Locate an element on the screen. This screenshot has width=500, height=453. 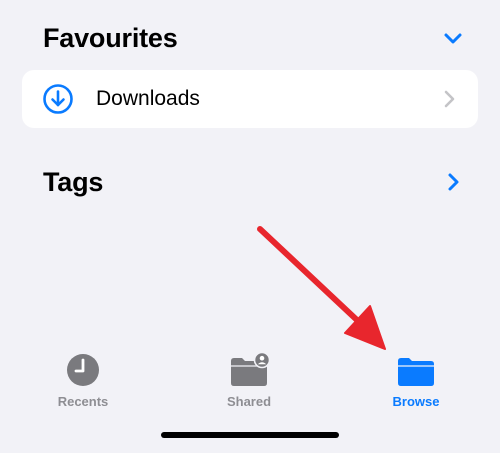
tab-label: Recents is located at coordinates (83, 401).